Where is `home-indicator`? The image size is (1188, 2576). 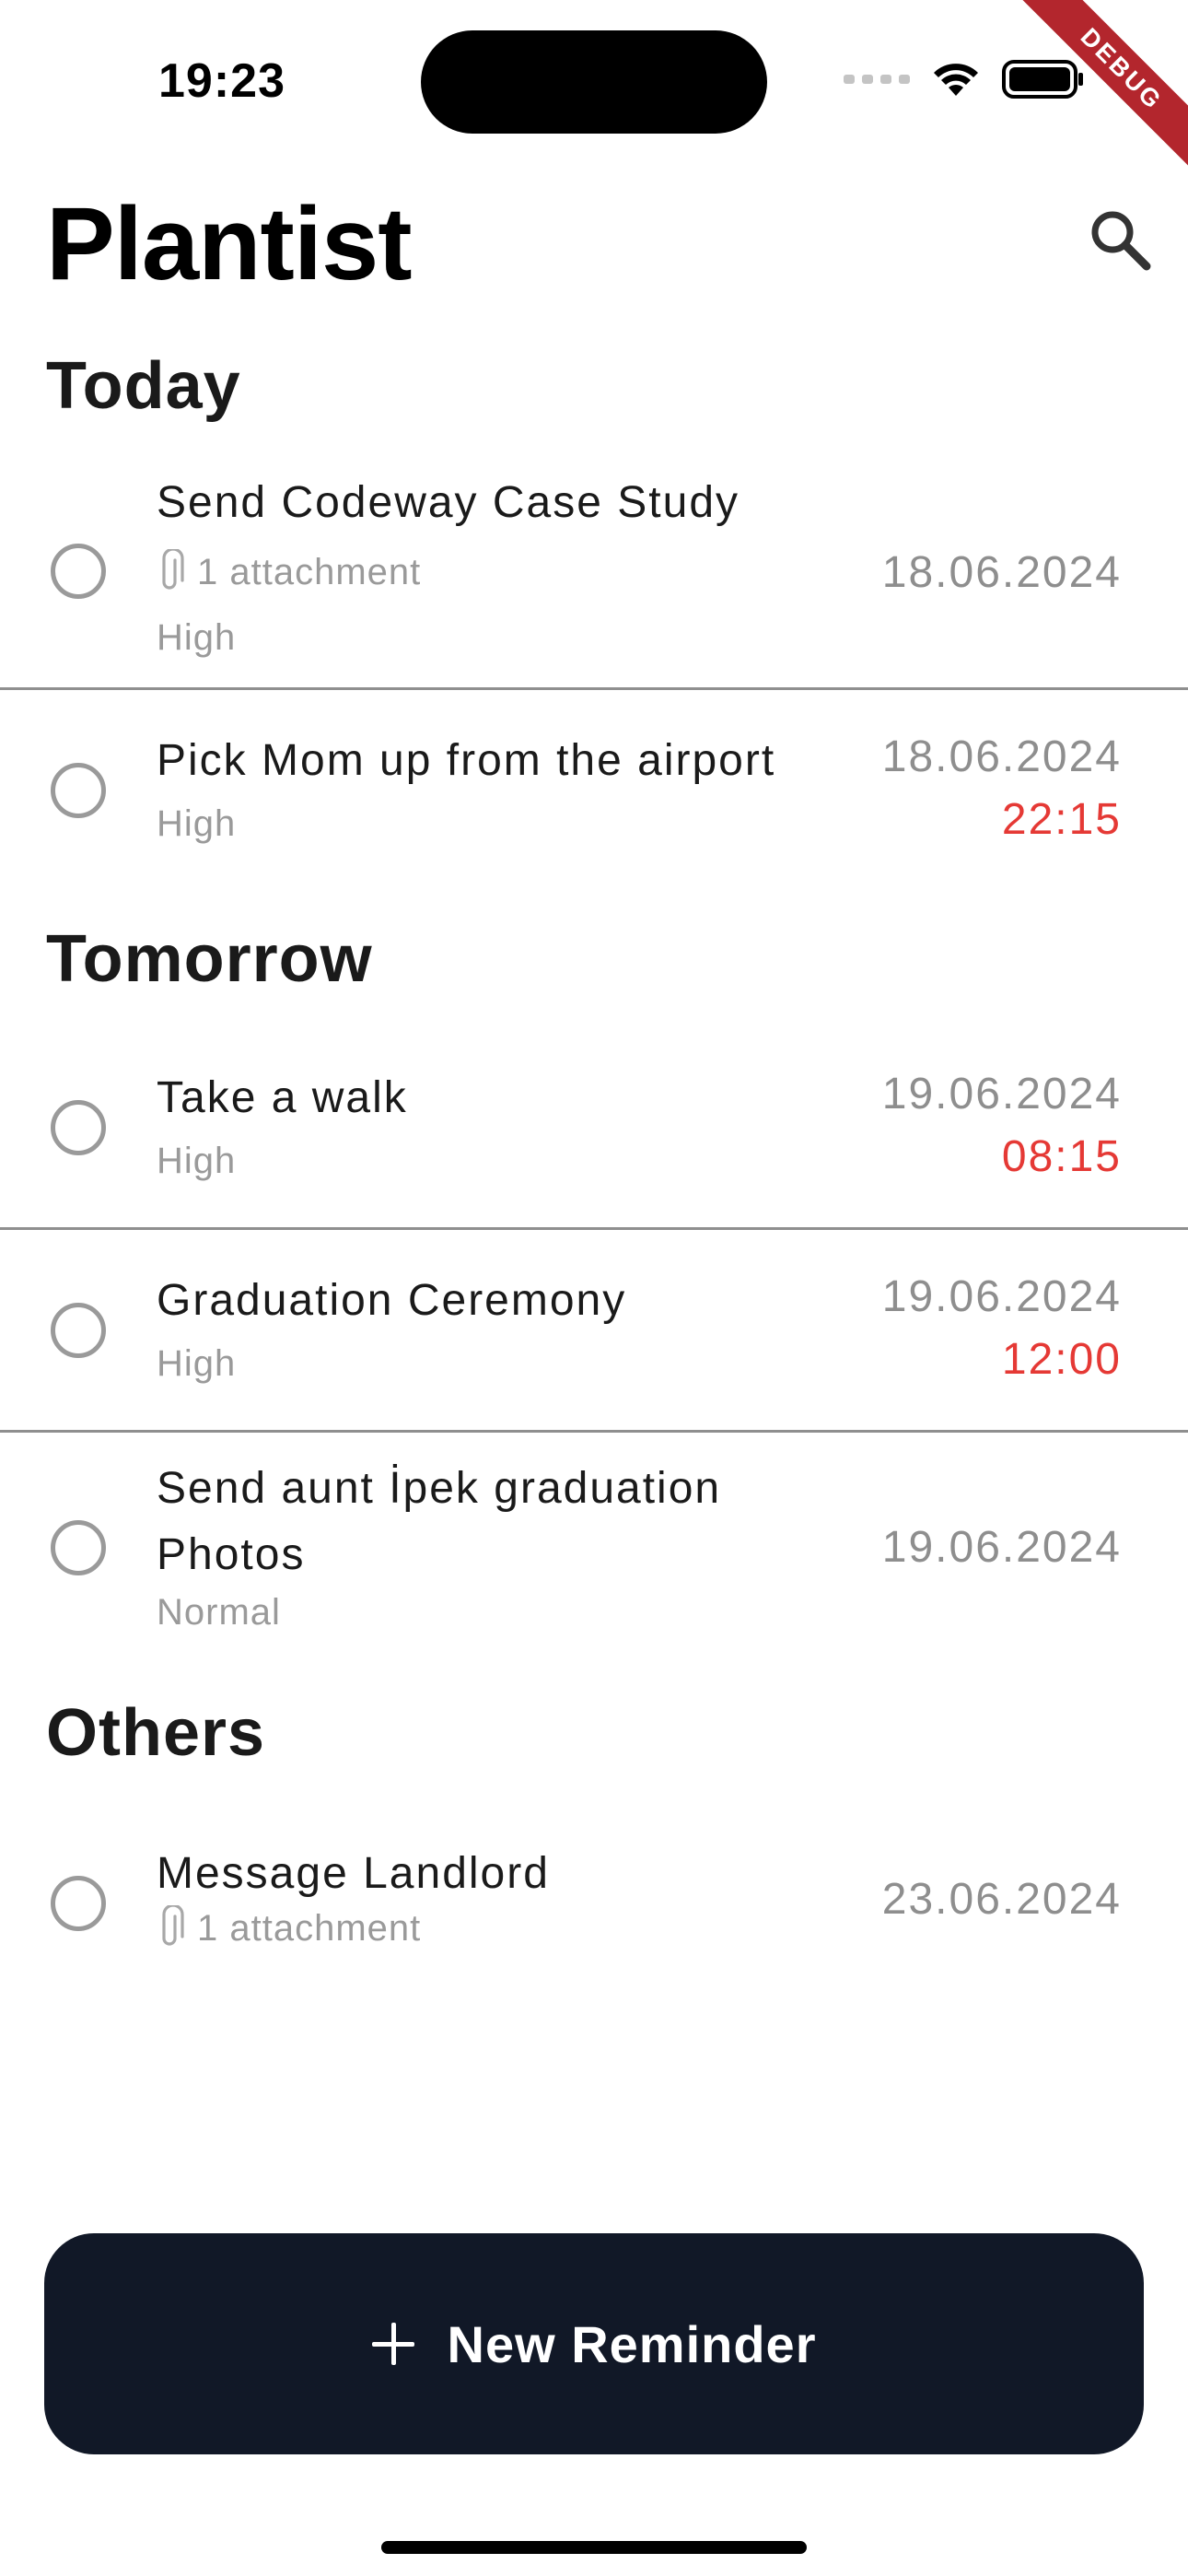 home-indicator is located at coordinates (594, 2547).